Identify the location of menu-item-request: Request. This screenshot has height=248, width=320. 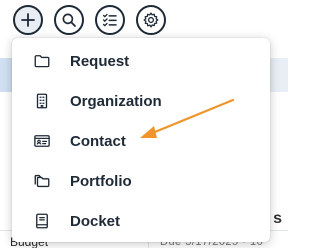
(141, 61).